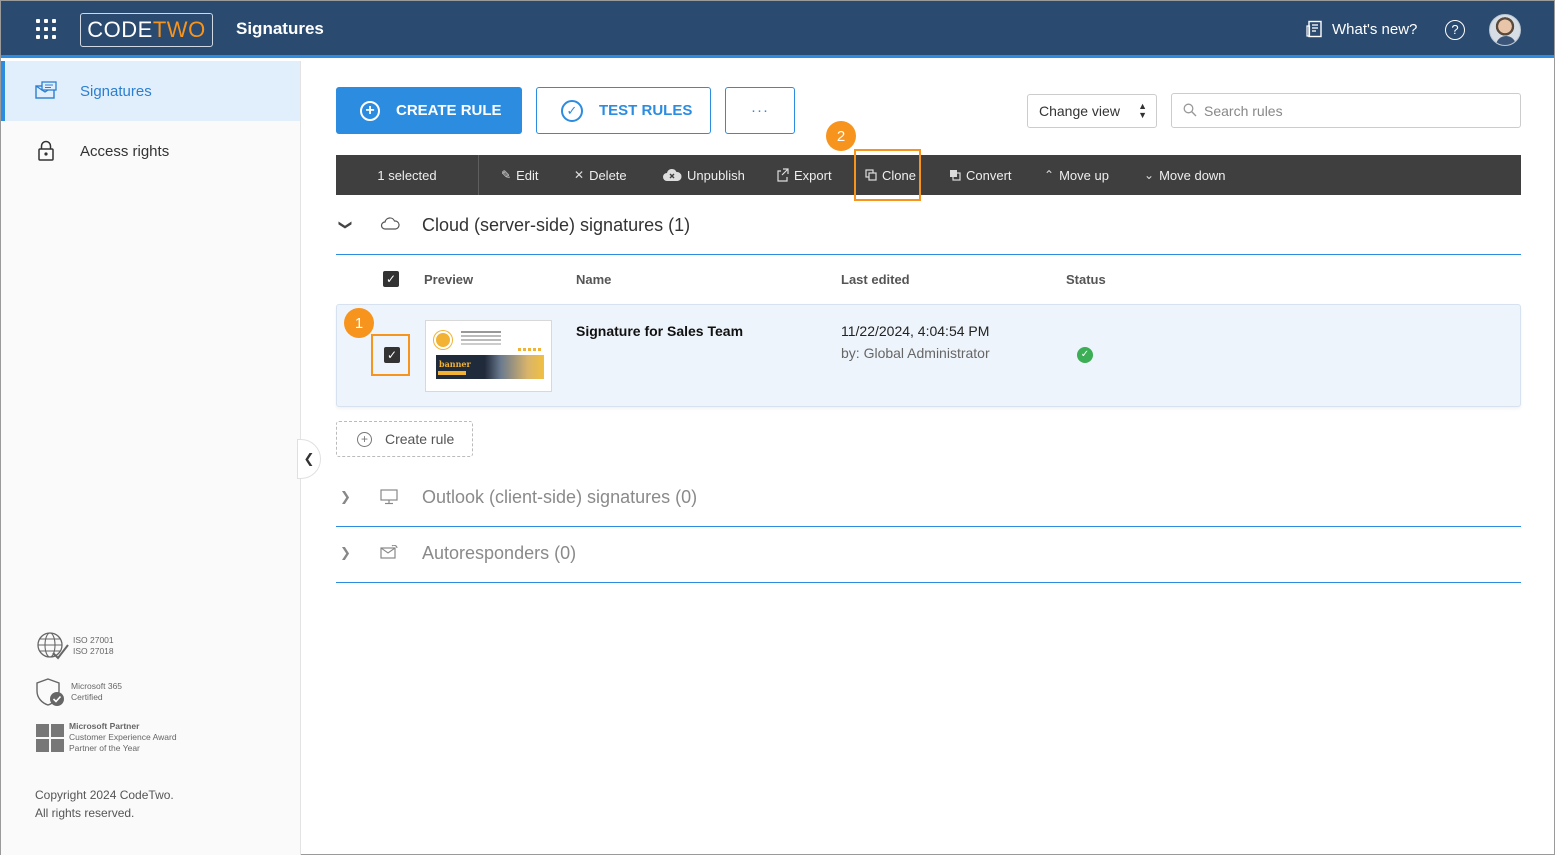 This screenshot has width=1555, height=855. Describe the element at coordinates (455, 364) in the screenshot. I see `preview-banner-text: banner` at that location.